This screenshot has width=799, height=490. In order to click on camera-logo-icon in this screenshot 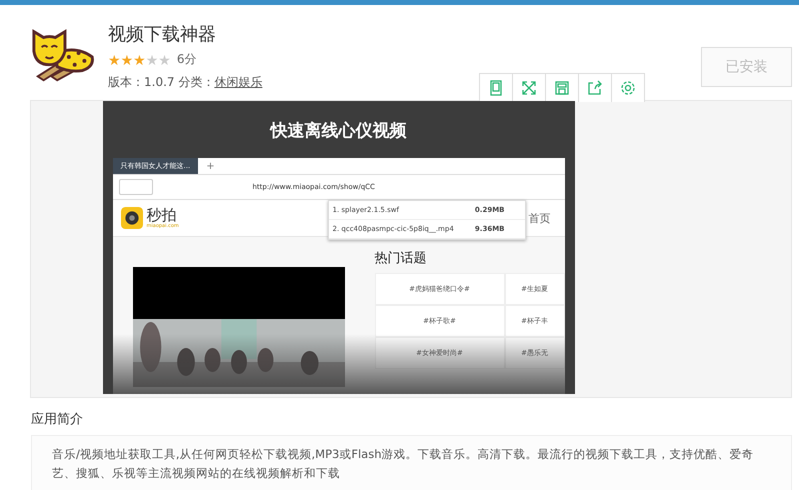, I will do `click(131, 218)`.